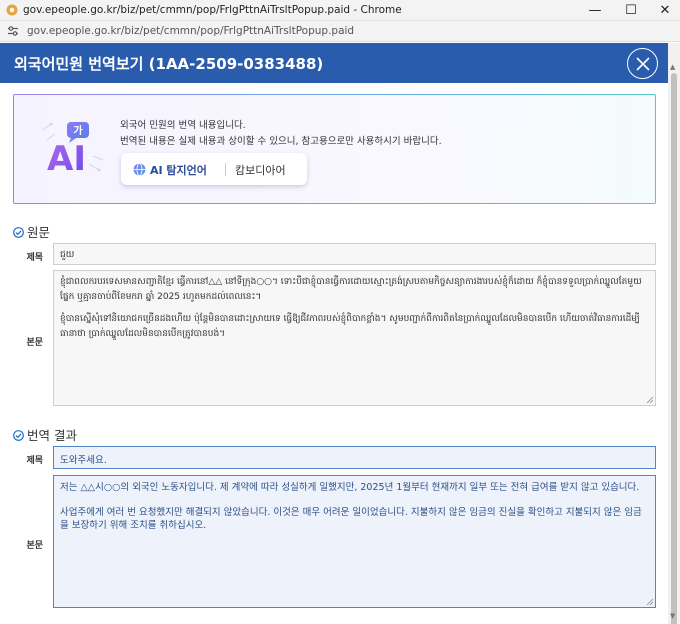 This screenshot has height=624, width=680. I want to click on translation-section-heading: 번역 결과, so click(45, 434).